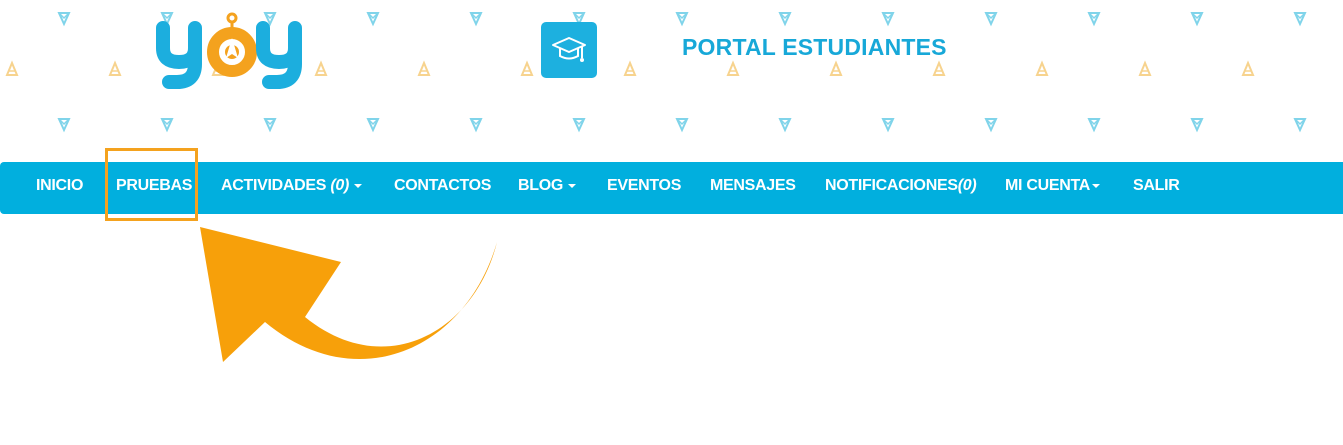  Describe the element at coordinates (151, 184) in the screenshot. I see `highlight-box-pruebas` at that location.